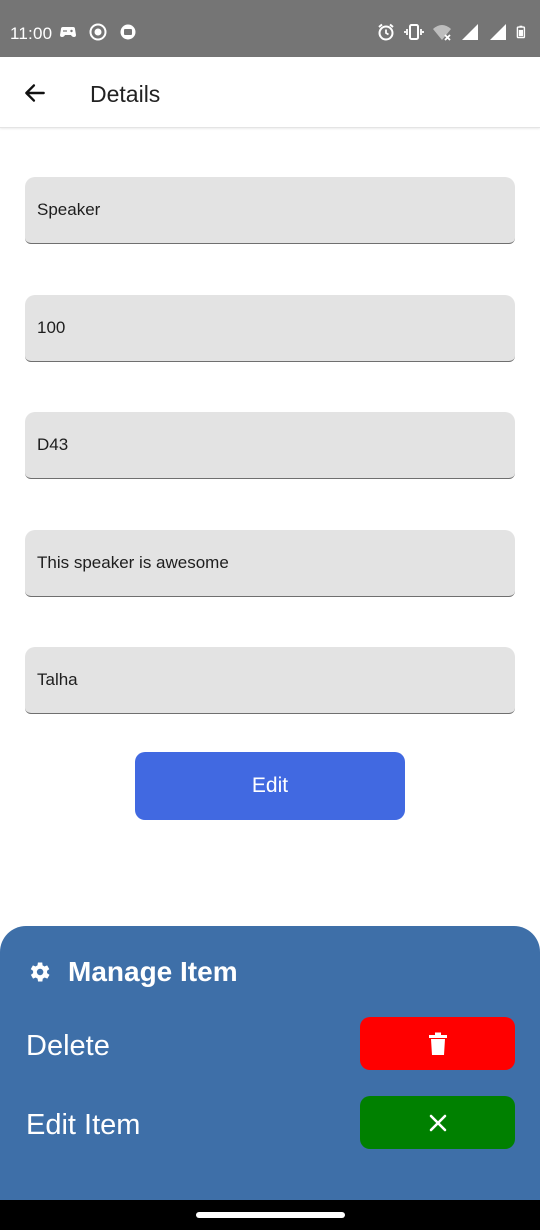  What do you see at coordinates (153, 971) in the screenshot?
I see `sheet-title: Manage Item` at bounding box center [153, 971].